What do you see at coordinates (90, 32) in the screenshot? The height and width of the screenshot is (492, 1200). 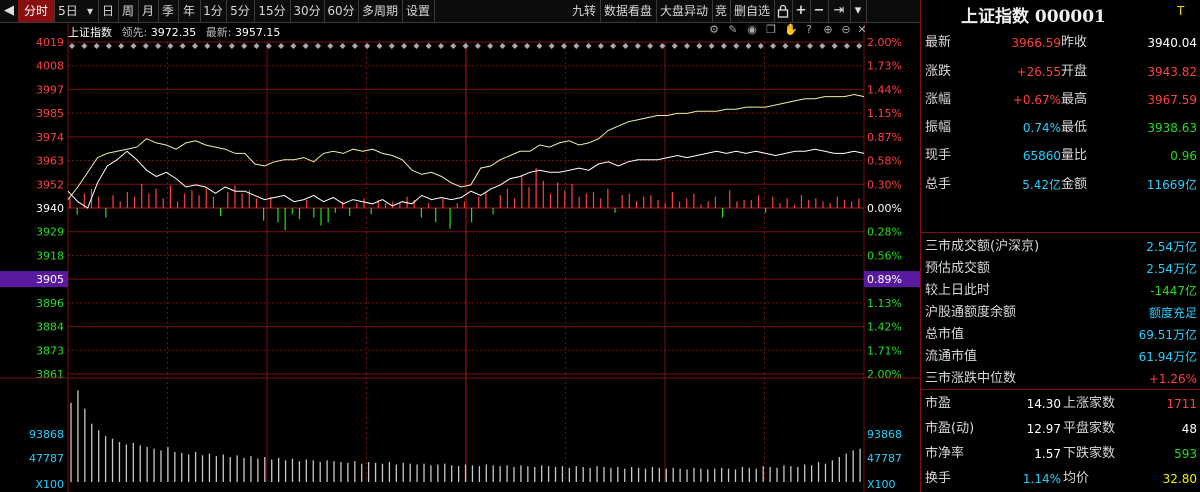 I see `chart-title: 上证指数` at bounding box center [90, 32].